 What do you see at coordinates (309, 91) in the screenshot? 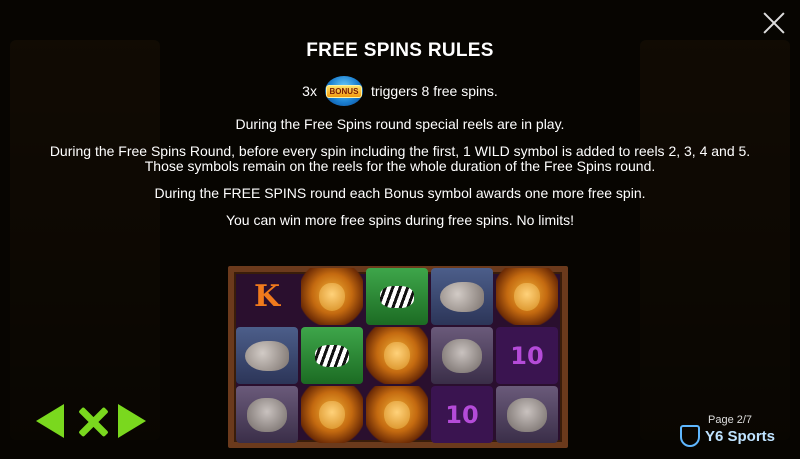
I see `trigger-count: 3x` at bounding box center [309, 91].